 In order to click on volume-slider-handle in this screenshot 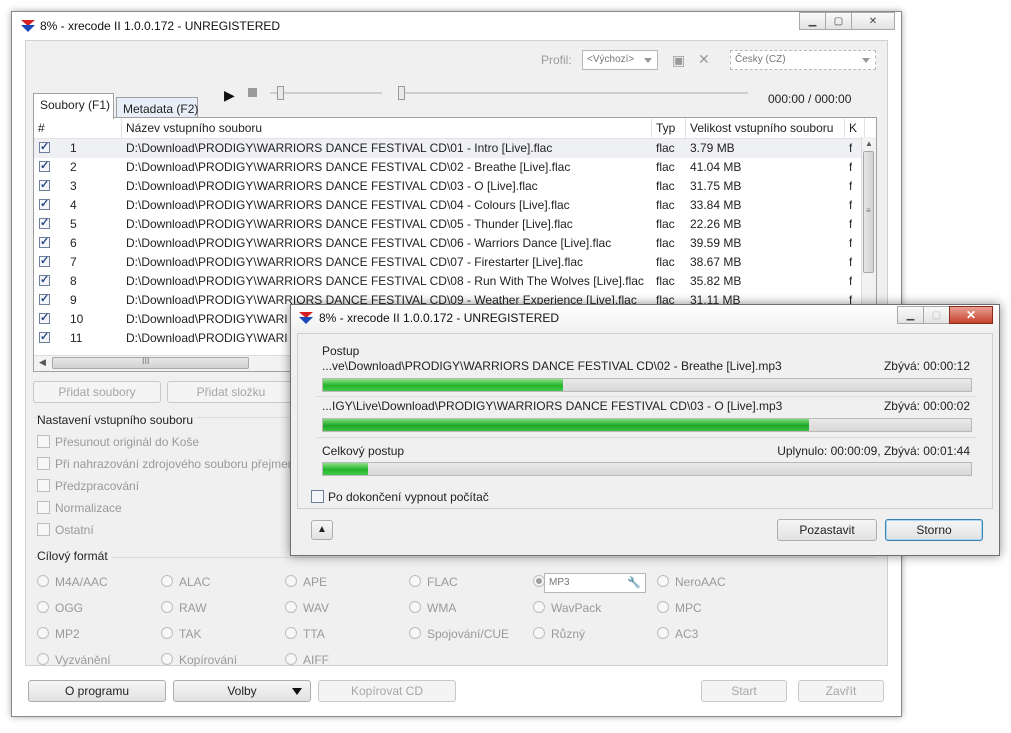, I will do `click(280, 93)`.